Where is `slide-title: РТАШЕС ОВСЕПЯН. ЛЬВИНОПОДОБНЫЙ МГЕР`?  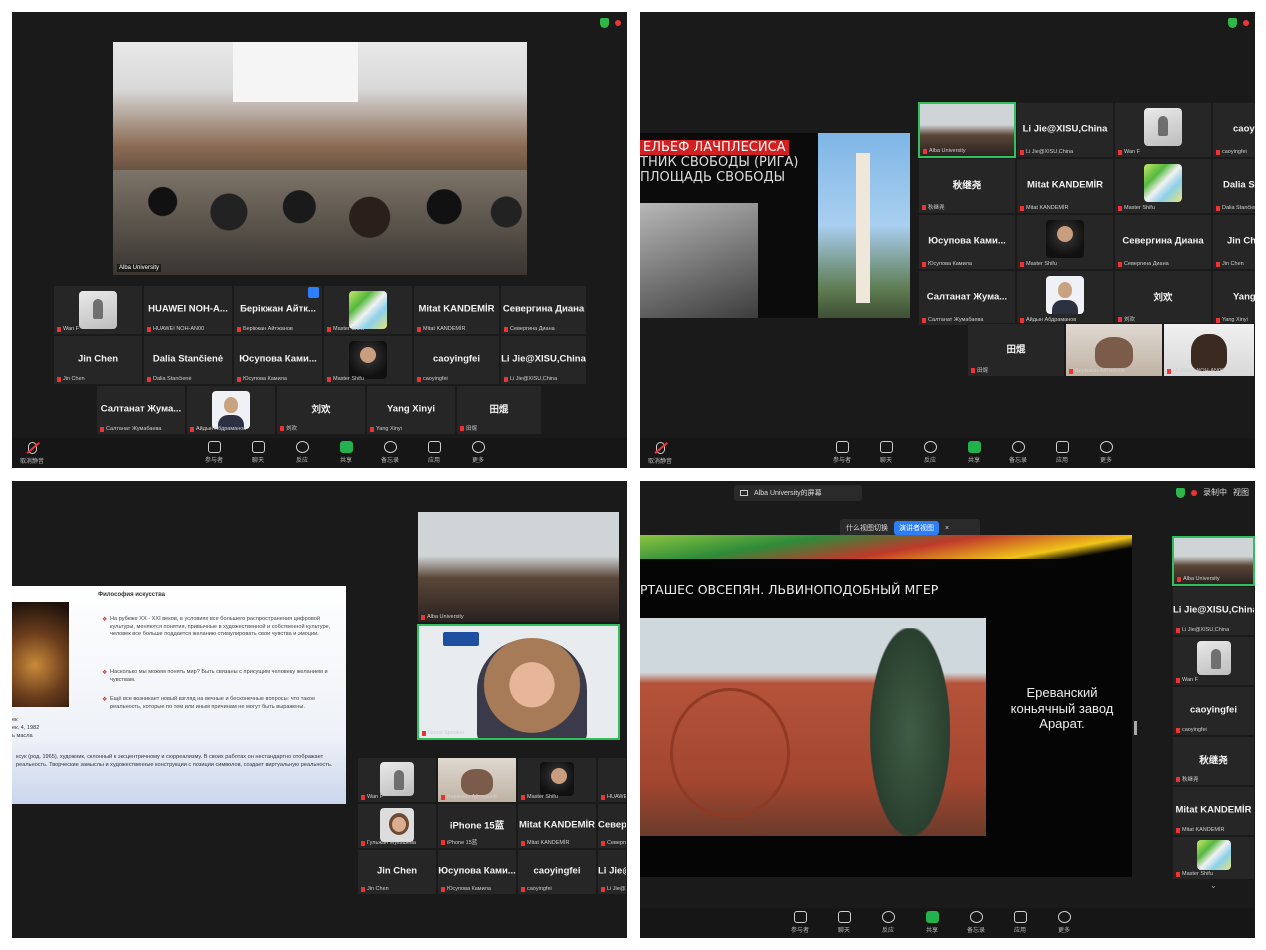 slide-title: РТАШЕС ОВСЕПЯН. ЛЬВИНОПОДОБНЫЙ МГЕР is located at coordinates (789, 589).